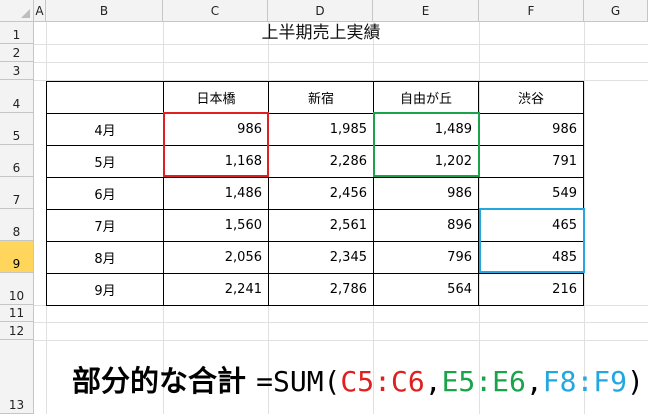 Image resolution: width=648 pixels, height=414 pixels. I want to click on select-all-button, so click(17, 11).